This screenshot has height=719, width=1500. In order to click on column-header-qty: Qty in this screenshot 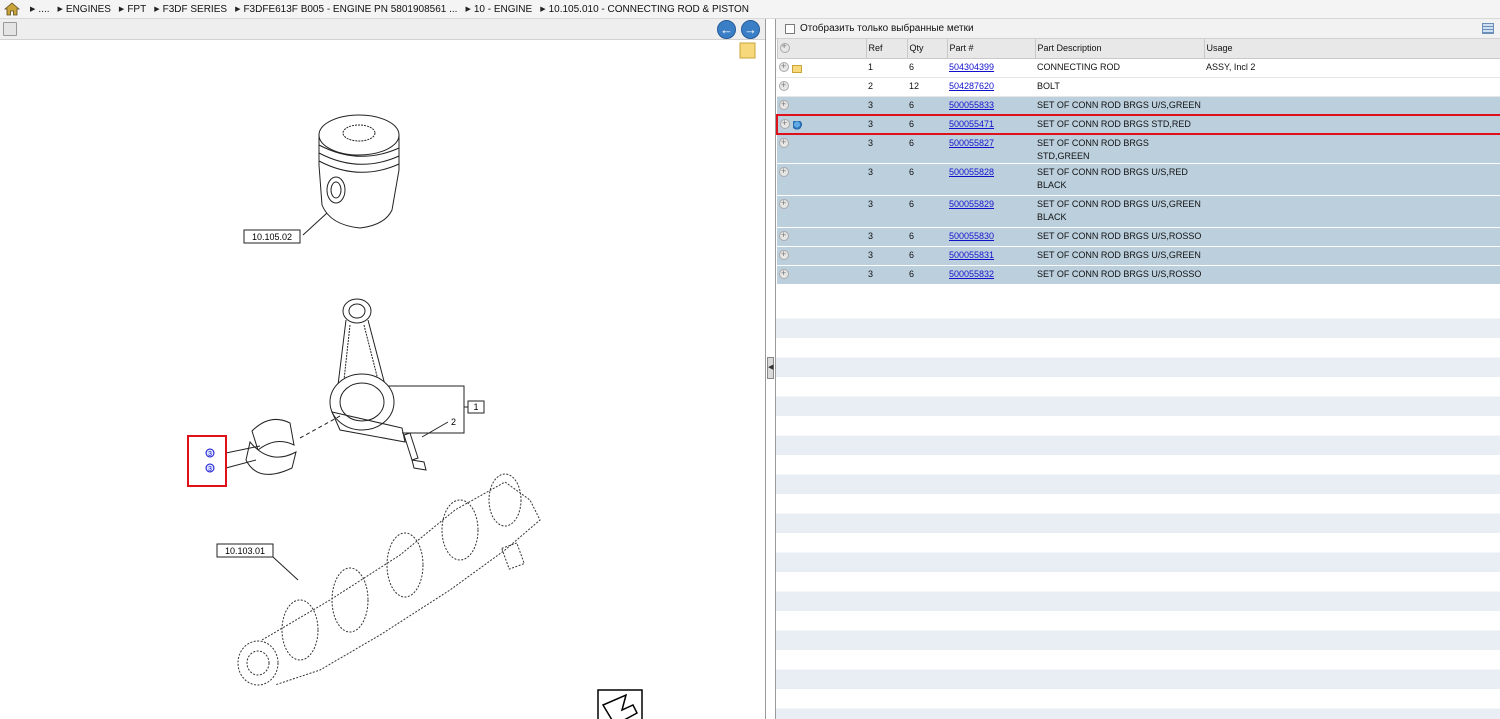, I will do `click(927, 49)`.